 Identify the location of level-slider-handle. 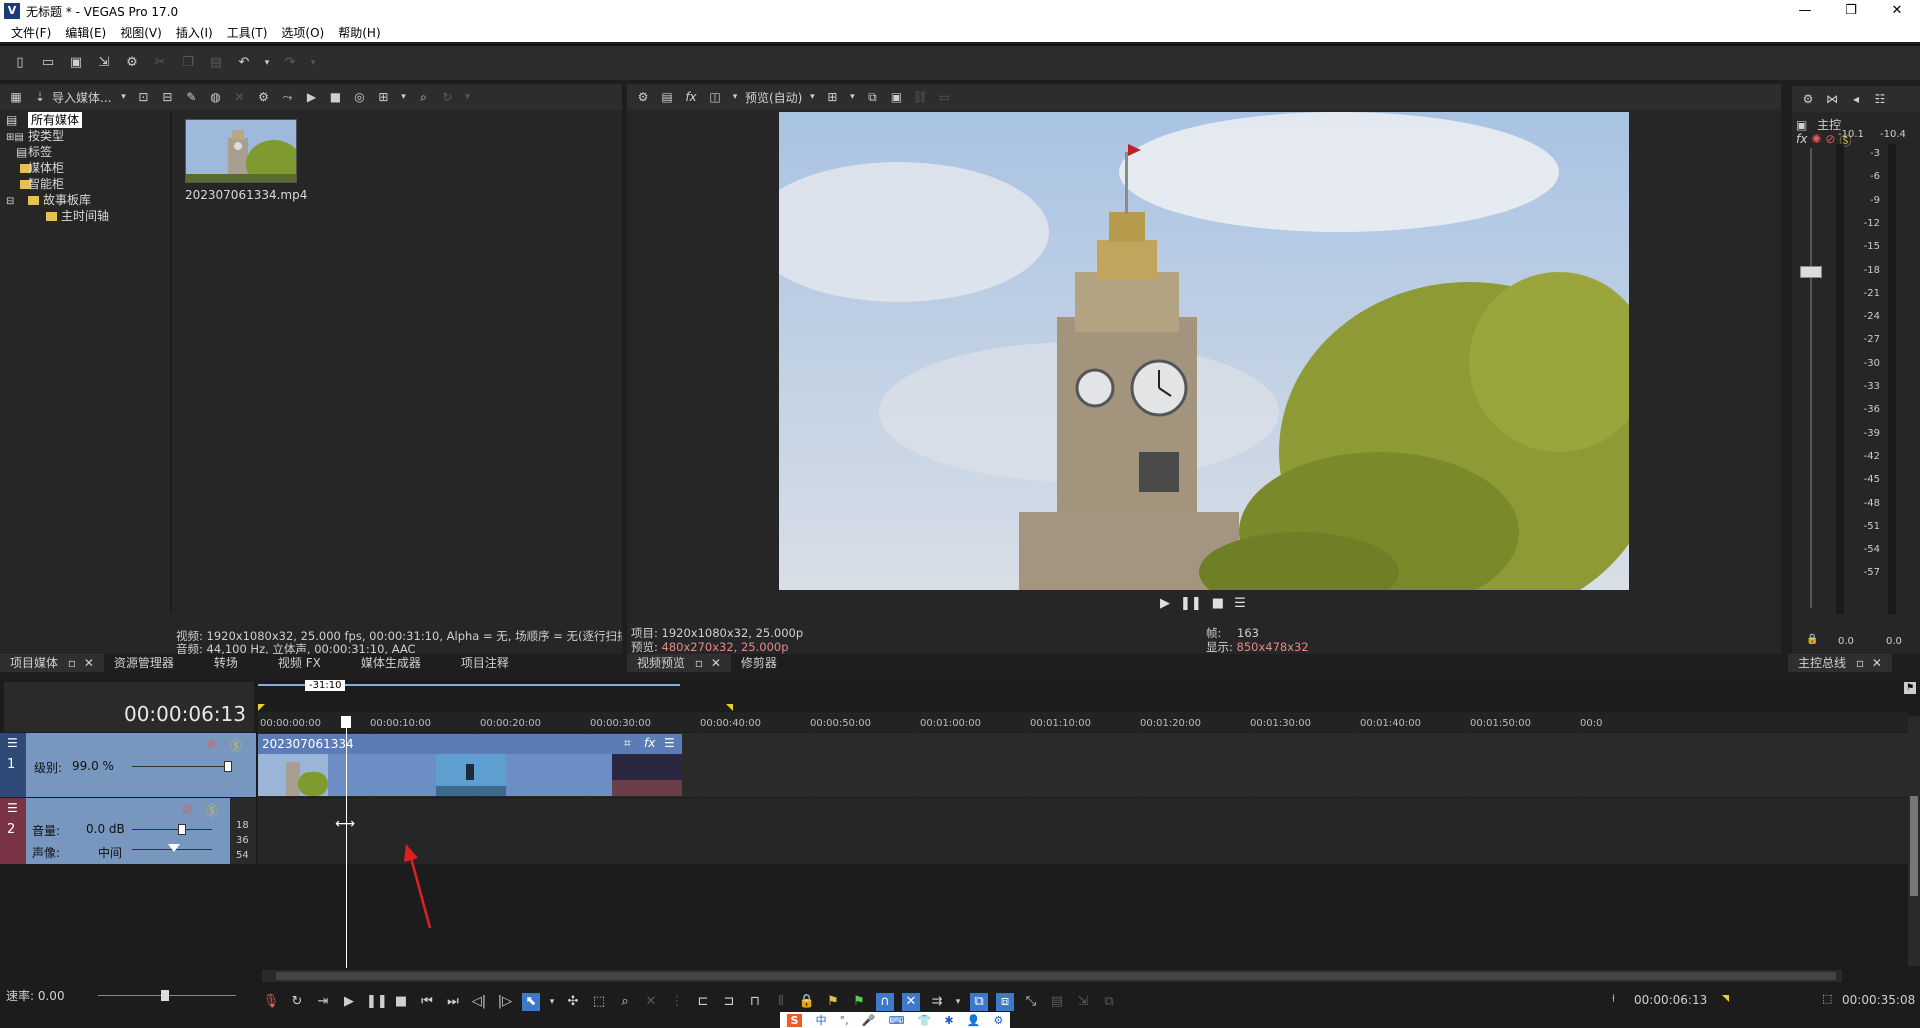
(228, 766).